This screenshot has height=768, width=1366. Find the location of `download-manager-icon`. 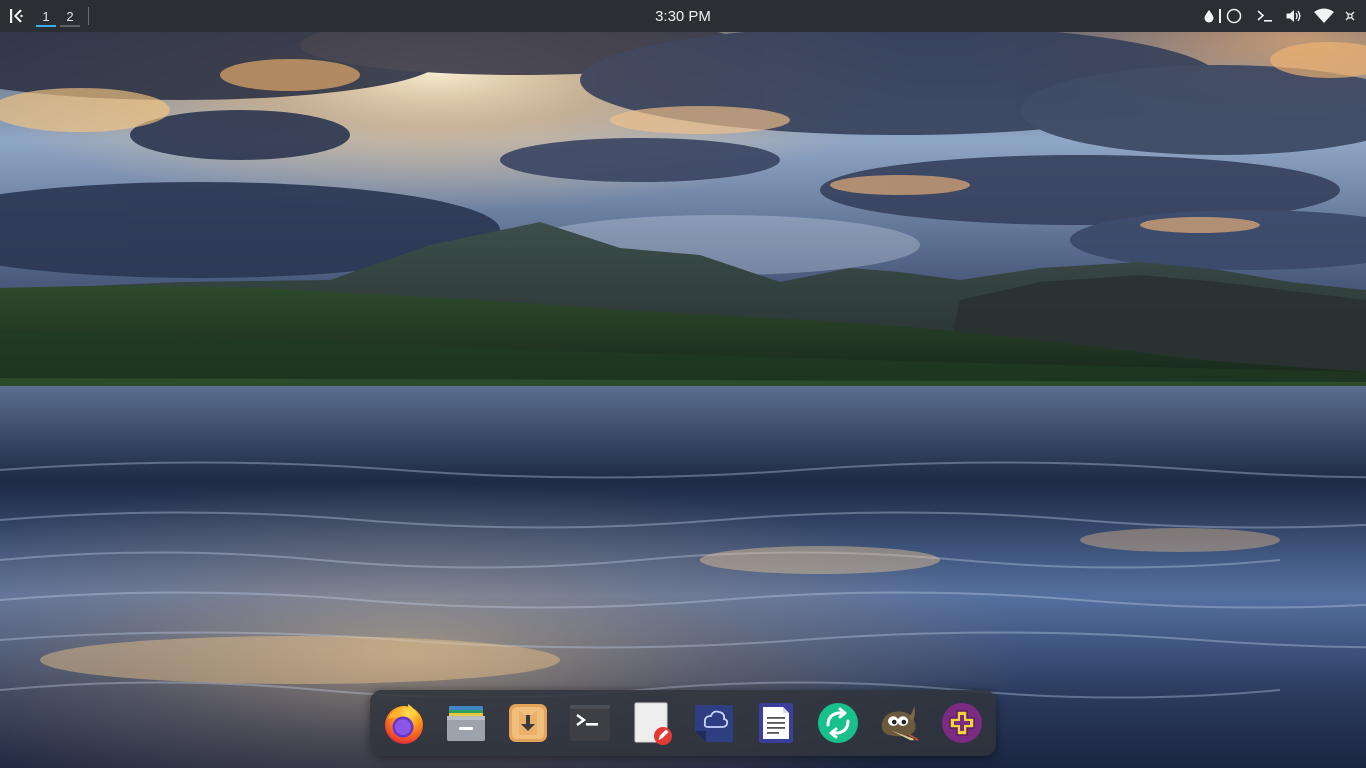

download-manager-icon is located at coordinates (528, 723).